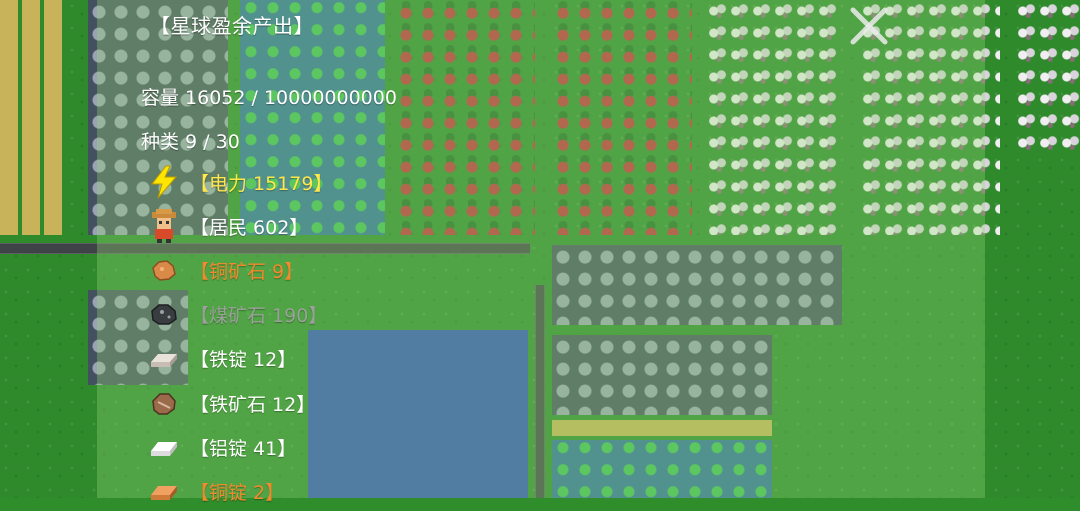 The image size is (1080, 511). I want to click on resource-row-copper-ore: 【铜矿石 9】, so click(224, 270).